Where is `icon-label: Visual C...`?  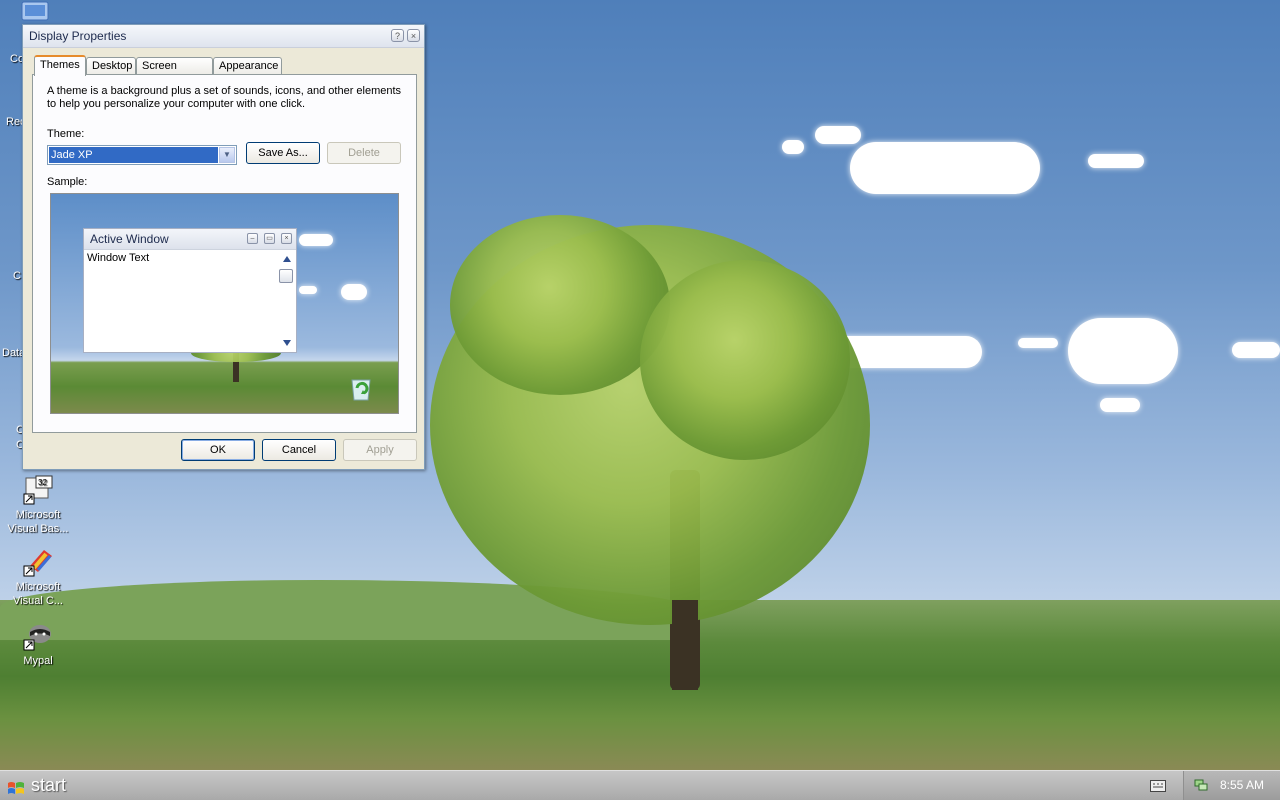
icon-label: Visual C... is located at coordinates (38, 601).